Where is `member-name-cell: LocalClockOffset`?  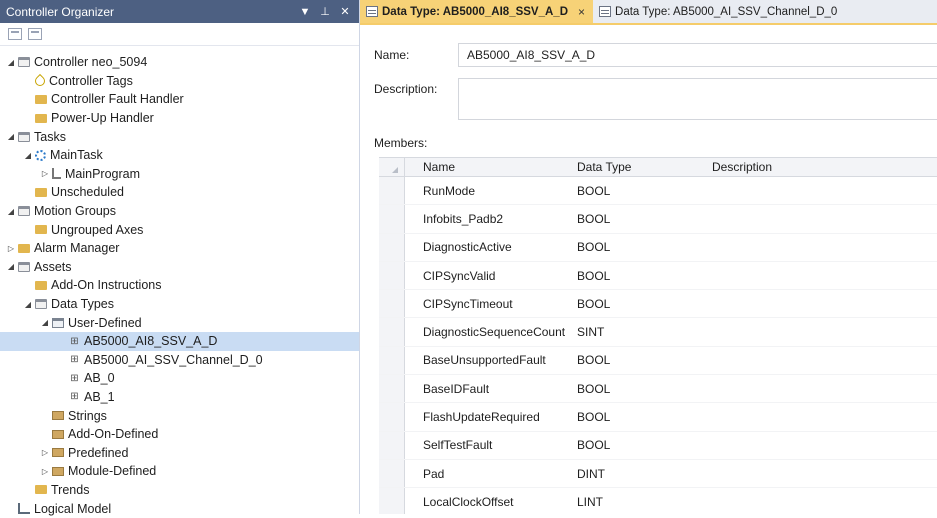 member-name-cell: LocalClockOffset is located at coordinates (484, 502).